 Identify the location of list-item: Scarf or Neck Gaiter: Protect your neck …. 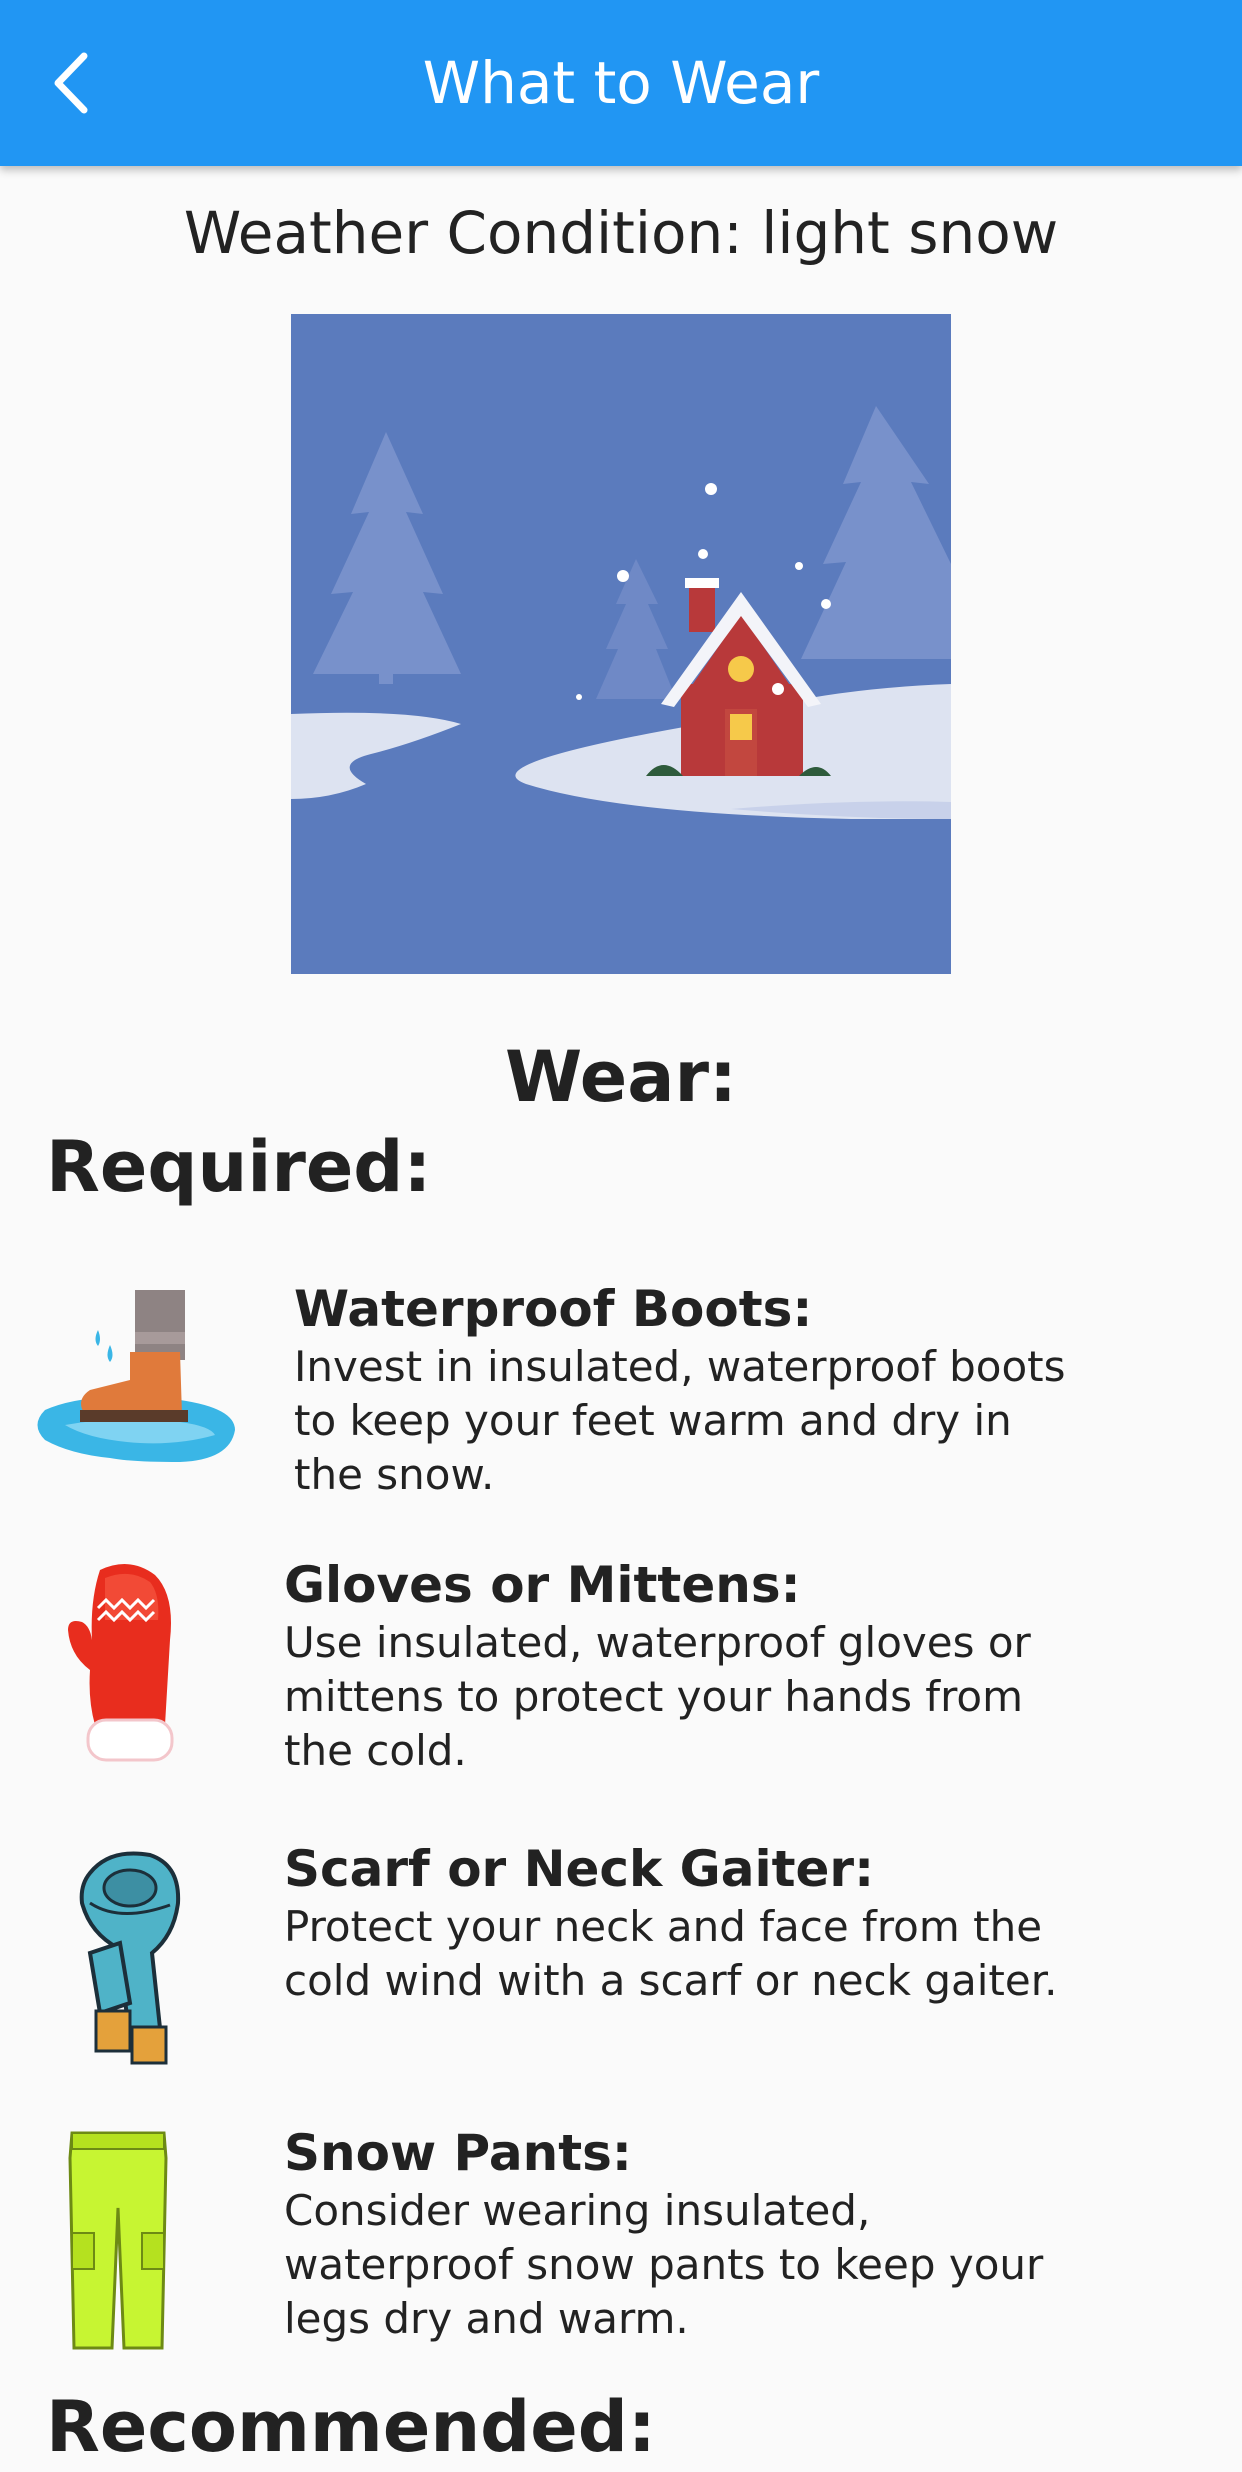
(684, 1924).